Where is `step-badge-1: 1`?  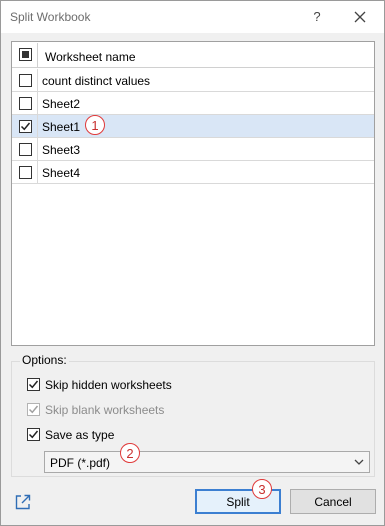 step-badge-1: 1 is located at coordinates (95, 125).